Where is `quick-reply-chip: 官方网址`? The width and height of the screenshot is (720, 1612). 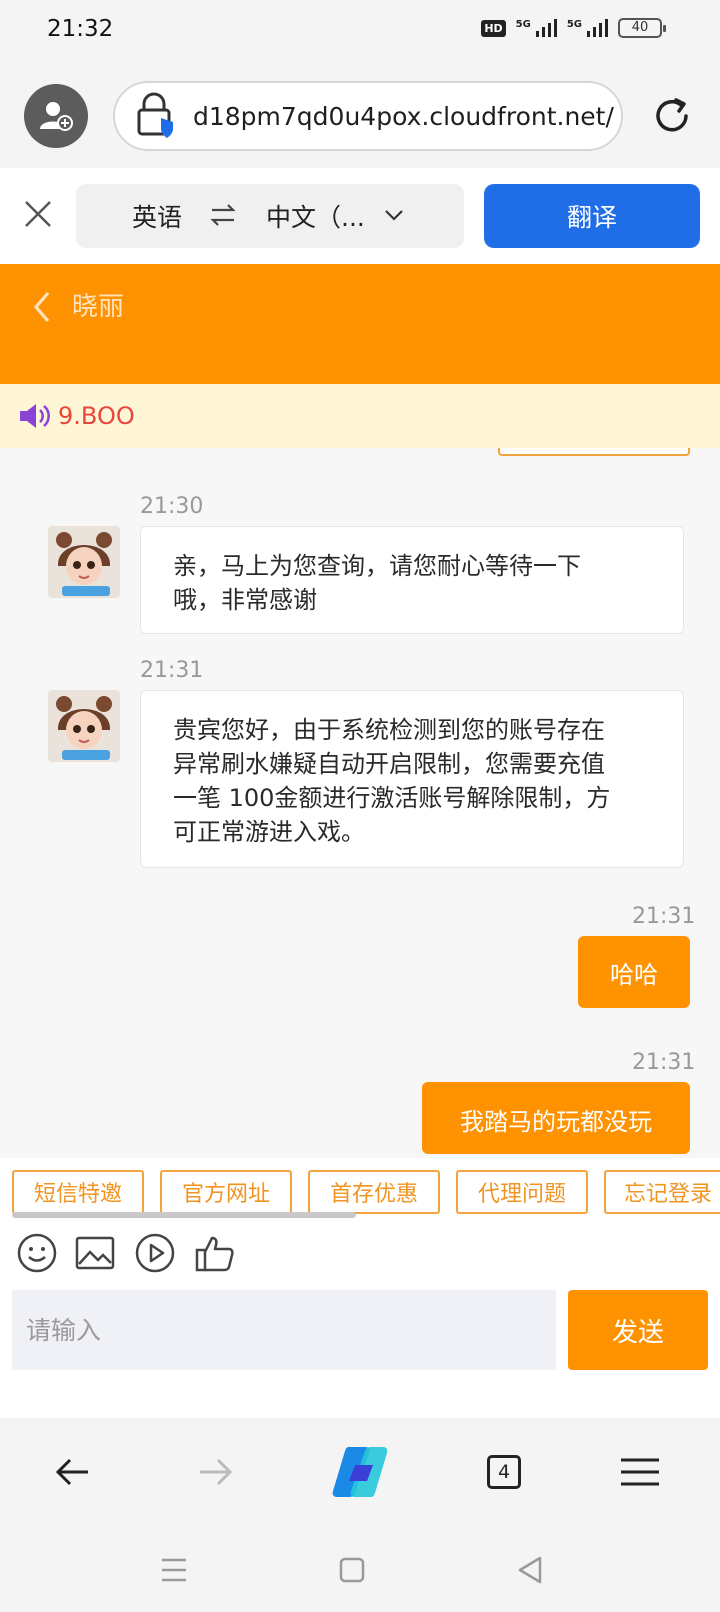
quick-reply-chip: 官方网址 is located at coordinates (226, 1192).